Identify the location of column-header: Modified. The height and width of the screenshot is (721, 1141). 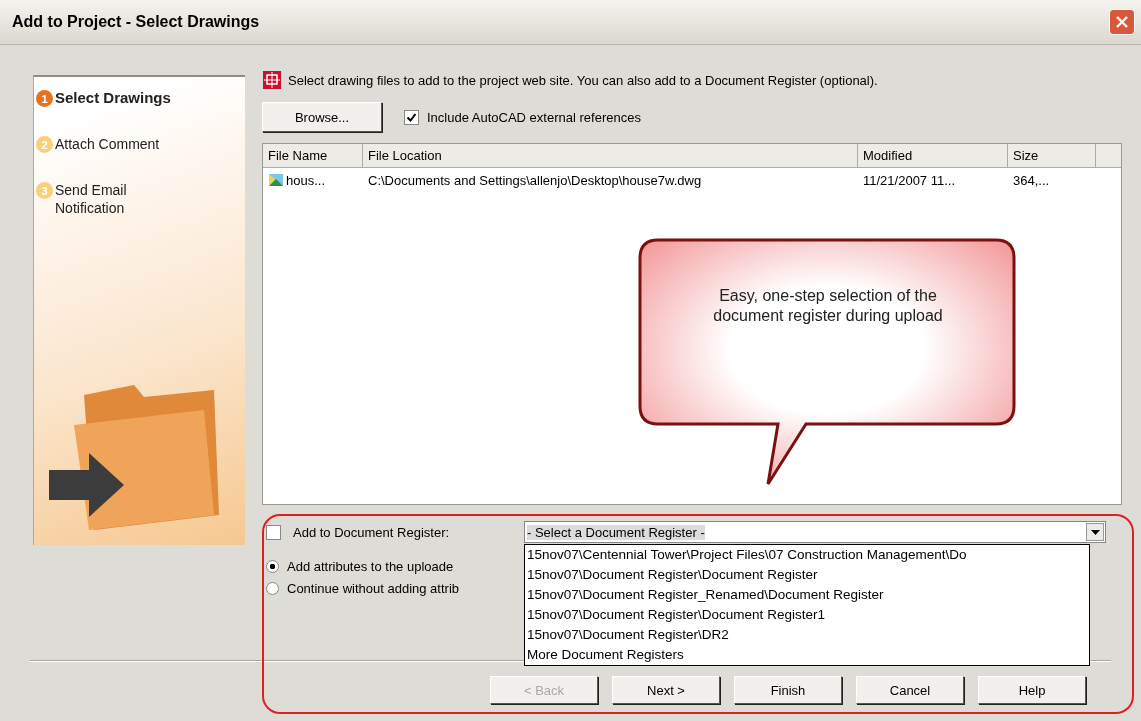
(933, 156).